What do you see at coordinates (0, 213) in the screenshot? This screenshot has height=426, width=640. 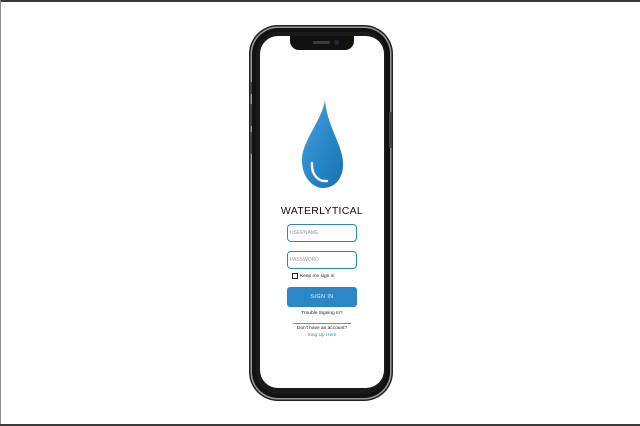 I see `window-border-left` at bounding box center [0, 213].